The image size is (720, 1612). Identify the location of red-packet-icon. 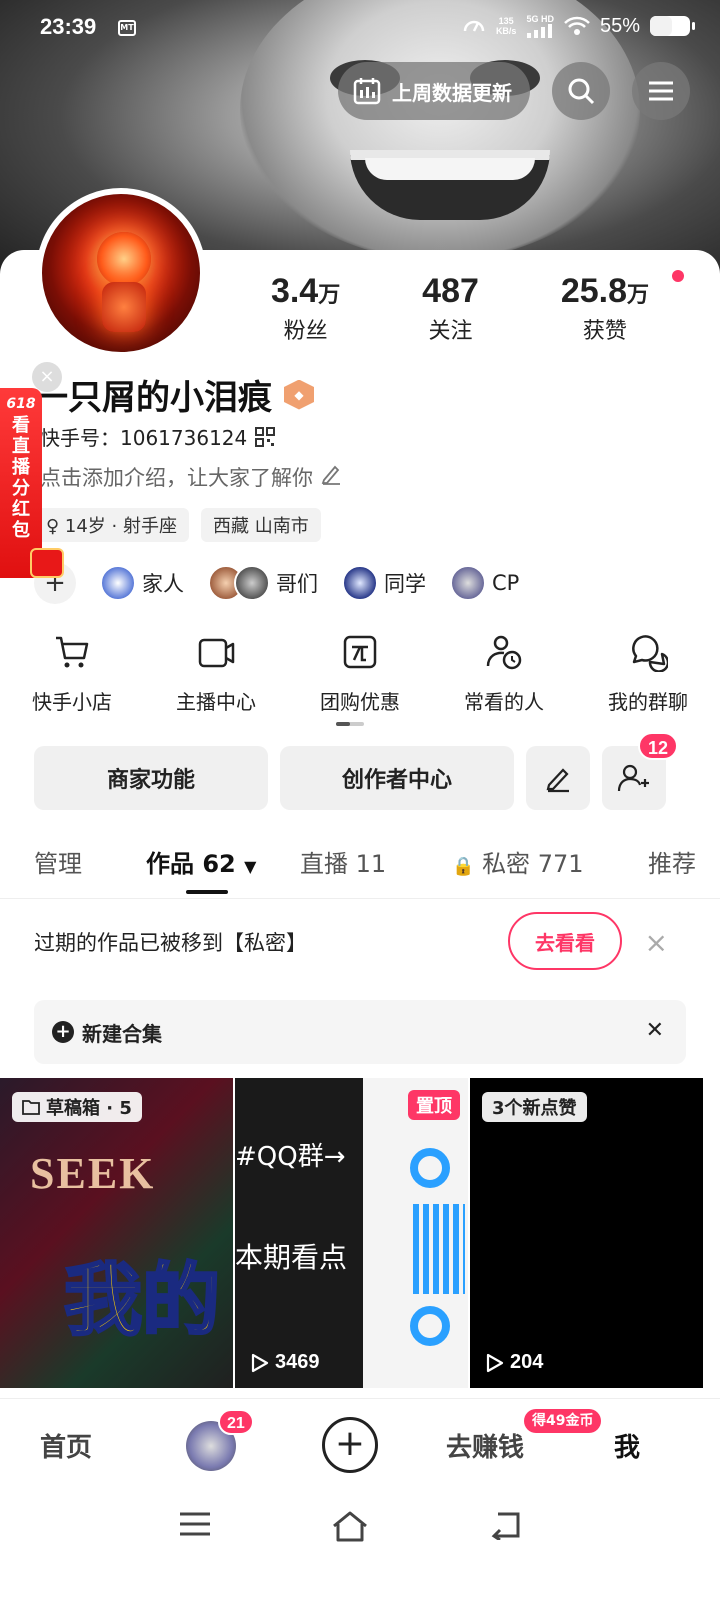
(47, 563).